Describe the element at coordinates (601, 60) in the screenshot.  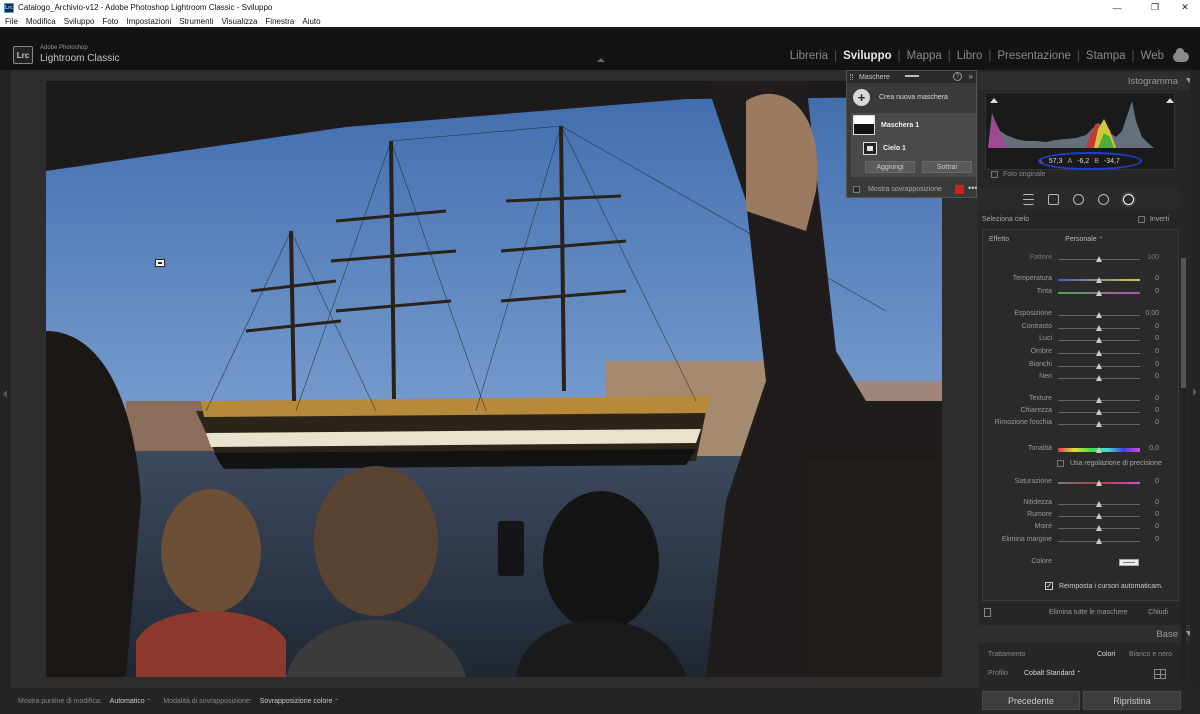
I see `top-panel-toggle-icon` at that location.